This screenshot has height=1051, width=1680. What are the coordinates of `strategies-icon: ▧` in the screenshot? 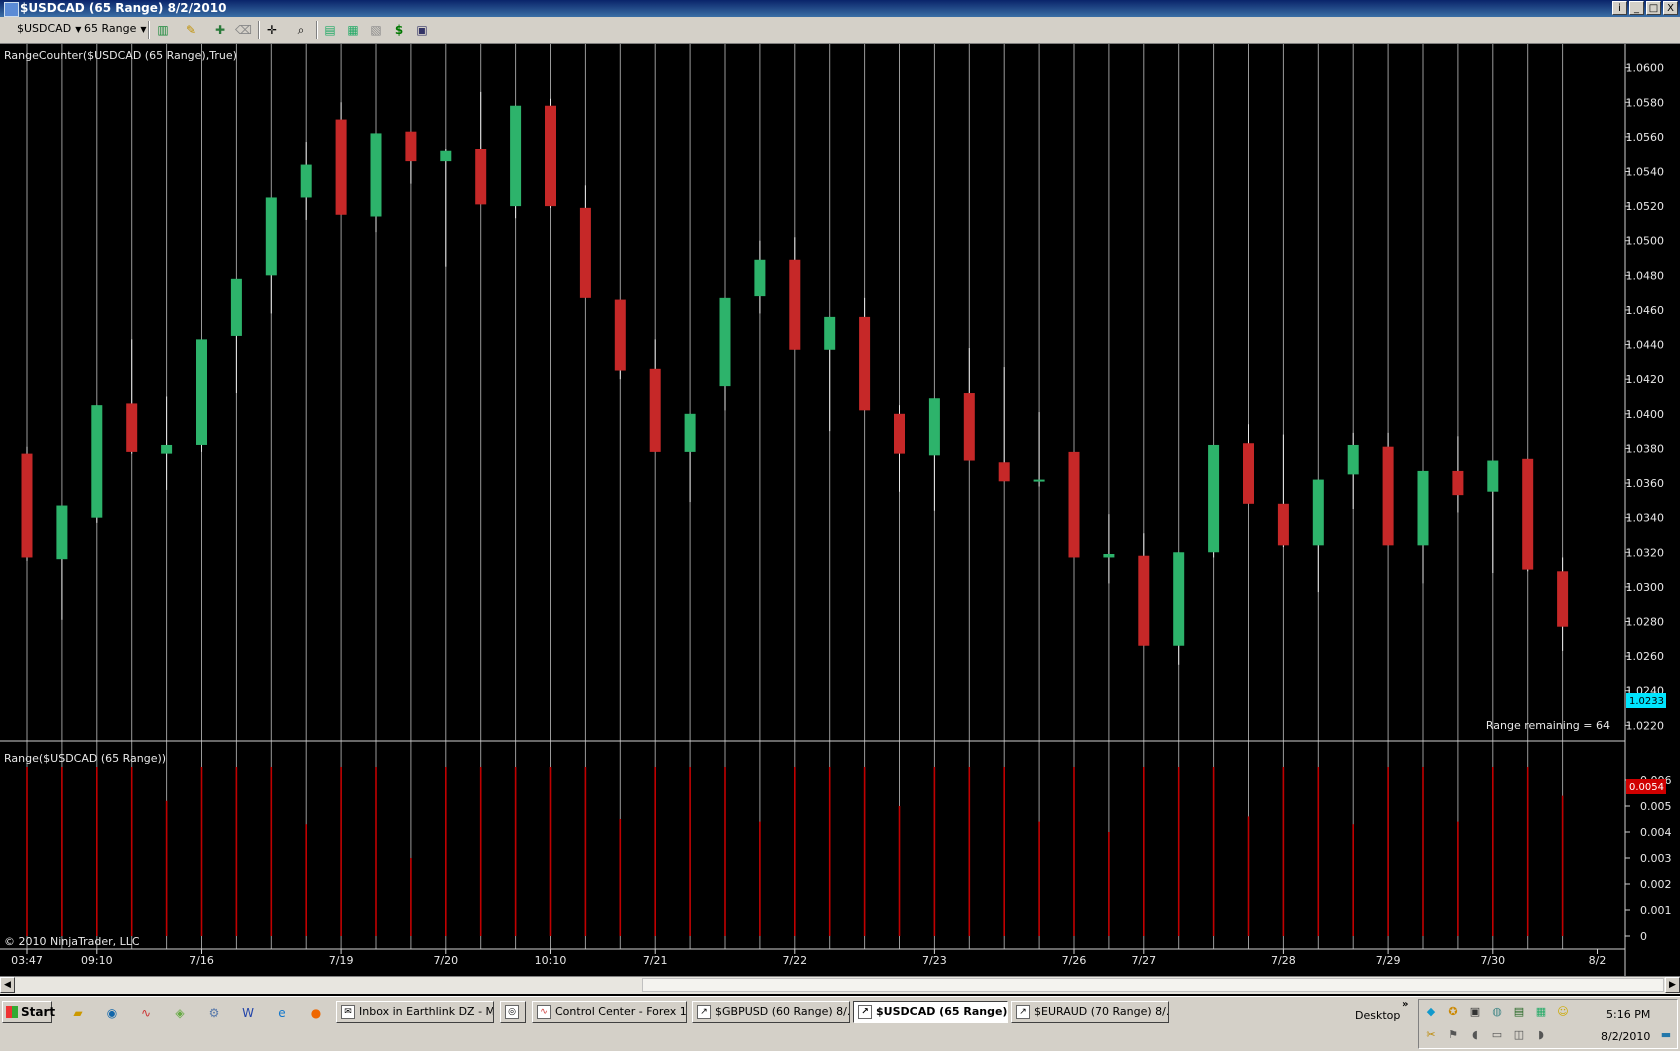 It's located at (376, 30).